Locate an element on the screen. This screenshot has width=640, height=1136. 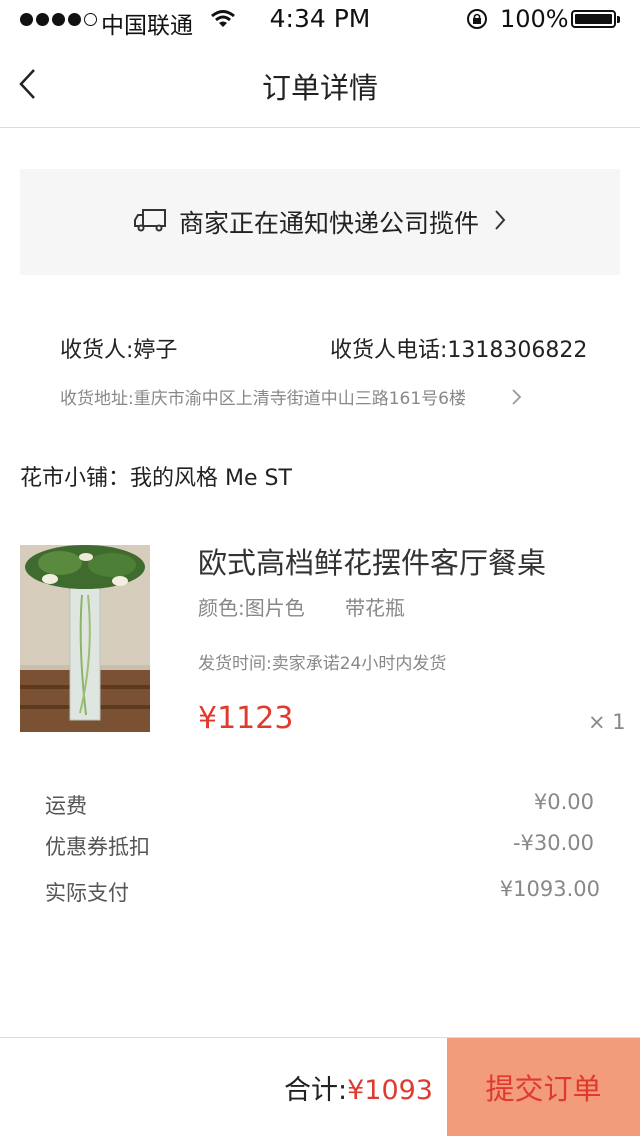
nav-bar: 订单详情 is located at coordinates (320, 84).